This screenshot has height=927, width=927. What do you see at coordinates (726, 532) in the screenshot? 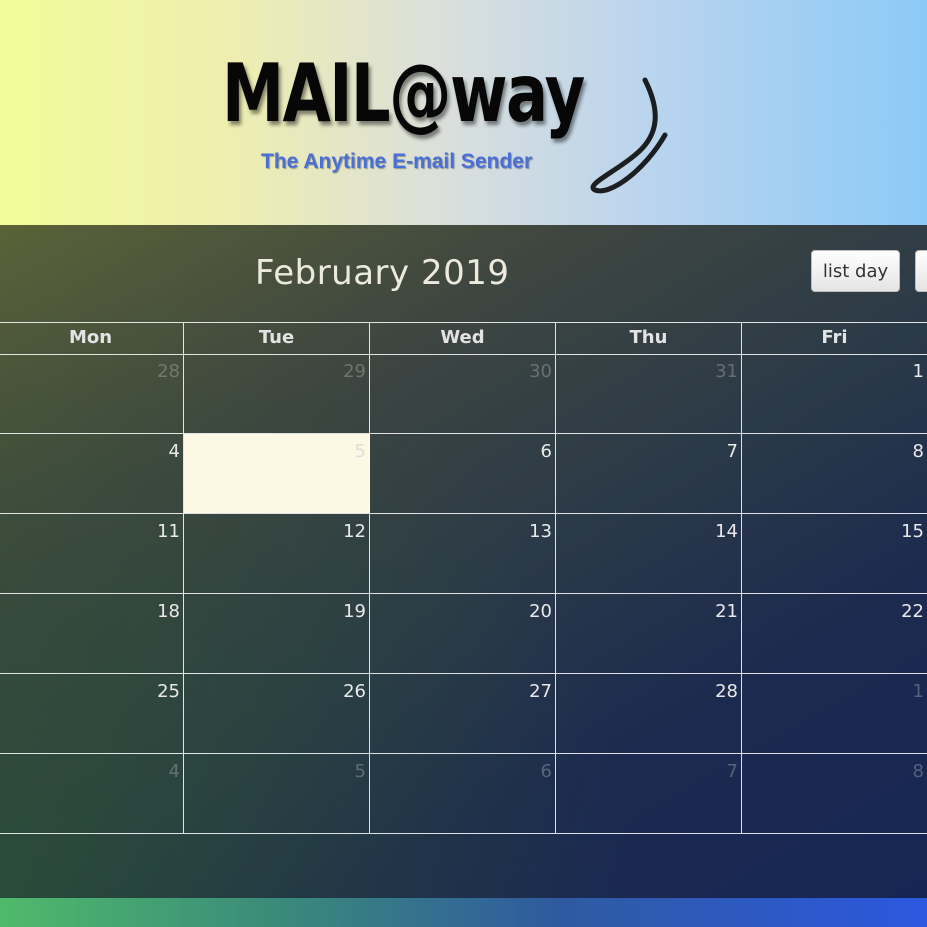
I see `day-number: 14` at bounding box center [726, 532].